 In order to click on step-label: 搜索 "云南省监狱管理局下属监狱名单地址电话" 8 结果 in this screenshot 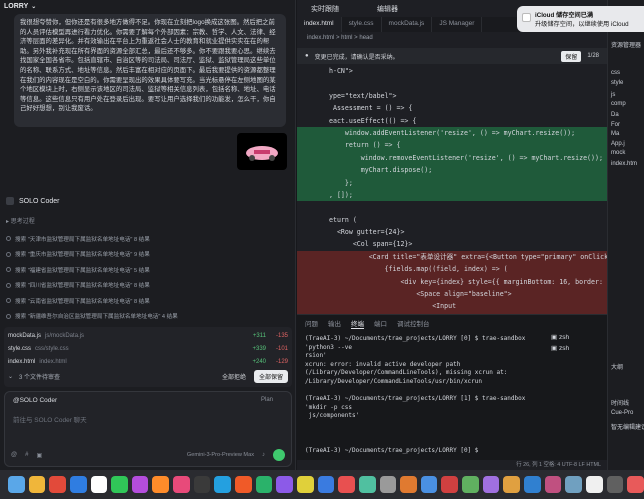, I will do `click(82, 301)`.